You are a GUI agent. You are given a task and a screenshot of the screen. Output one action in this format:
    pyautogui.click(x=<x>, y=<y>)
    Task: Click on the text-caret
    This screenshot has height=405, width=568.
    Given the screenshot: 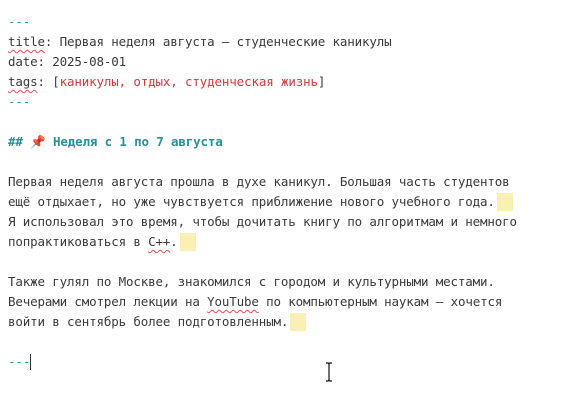 What is the action you would take?
    pyautogui.click(x=31, y=361)
    